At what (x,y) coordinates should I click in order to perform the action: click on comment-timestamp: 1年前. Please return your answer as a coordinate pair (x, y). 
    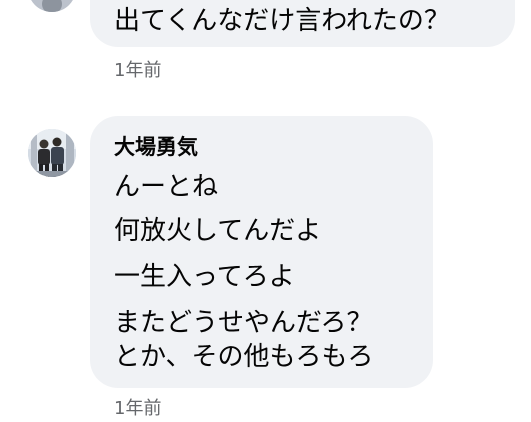
    Looking at the image, I should click on (137, 409).